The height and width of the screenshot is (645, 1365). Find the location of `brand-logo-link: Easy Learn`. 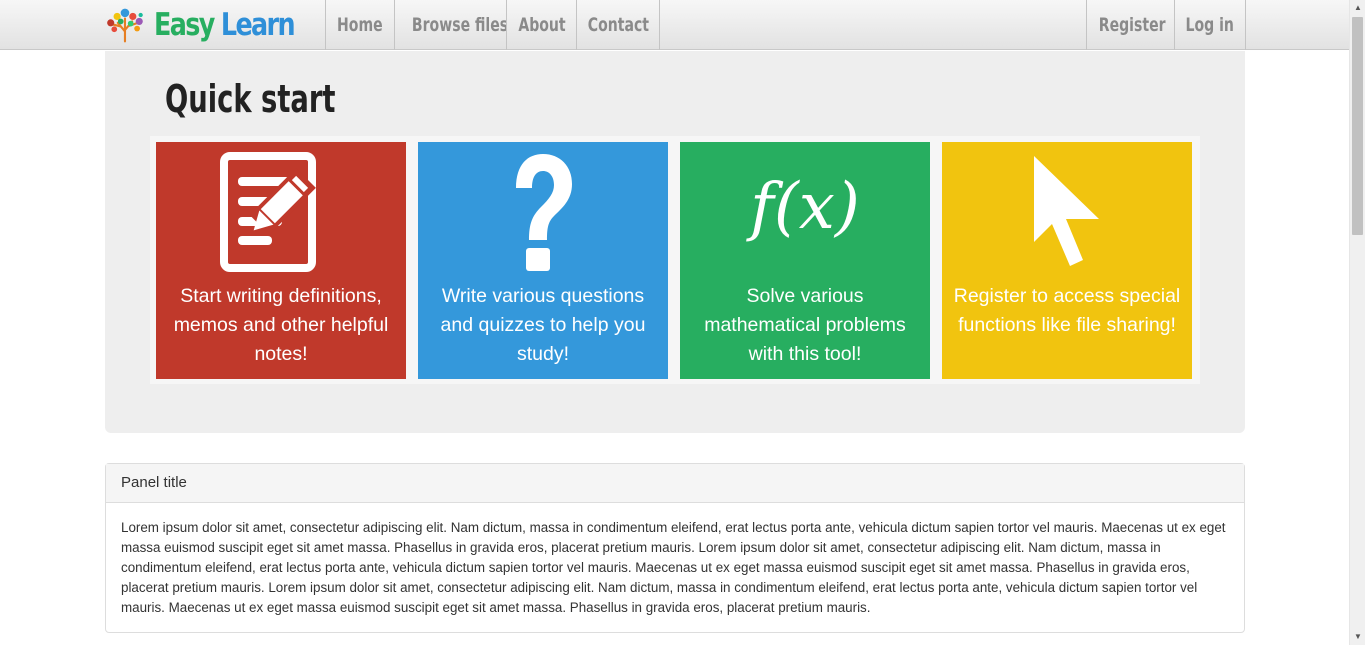

brand-logo-link: Easy Learn is located at coordinates (215, 25).